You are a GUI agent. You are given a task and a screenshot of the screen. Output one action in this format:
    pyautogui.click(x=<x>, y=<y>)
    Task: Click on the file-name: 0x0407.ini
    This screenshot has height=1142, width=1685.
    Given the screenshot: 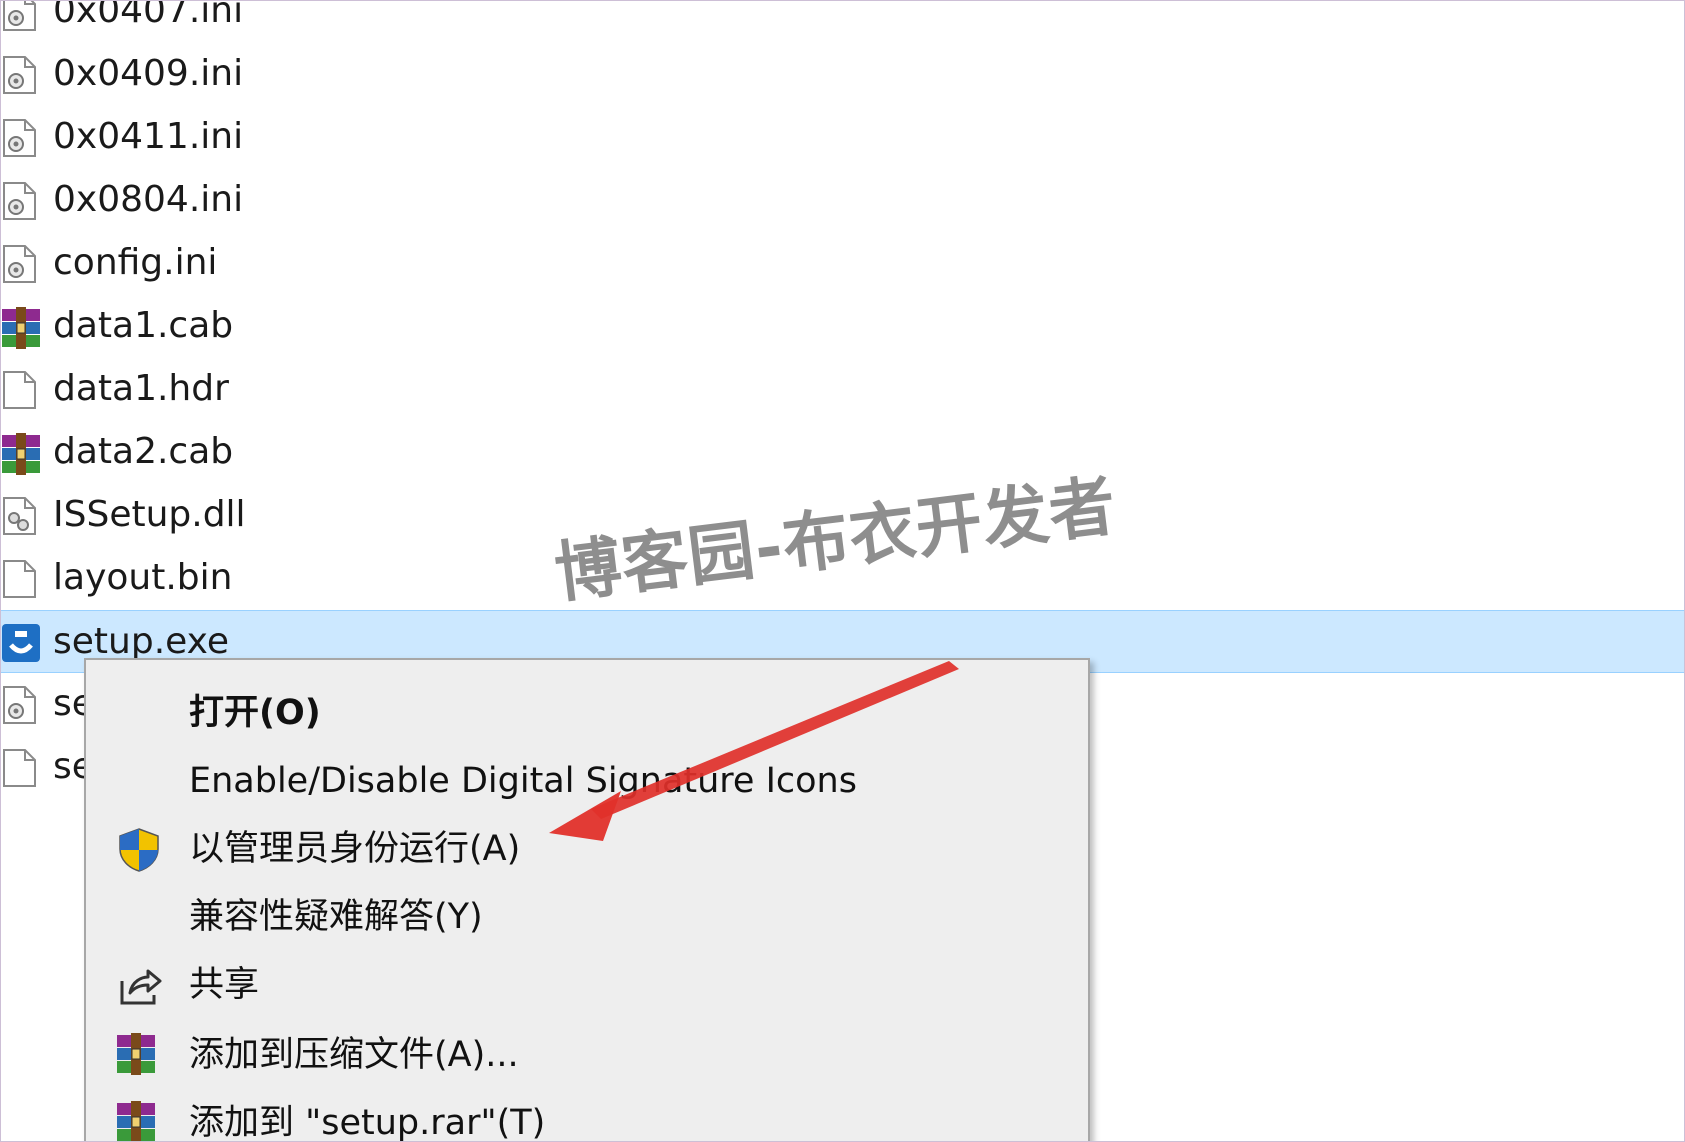 What is the action you would take?
    pyautogui.click(x=148, y=15)
    